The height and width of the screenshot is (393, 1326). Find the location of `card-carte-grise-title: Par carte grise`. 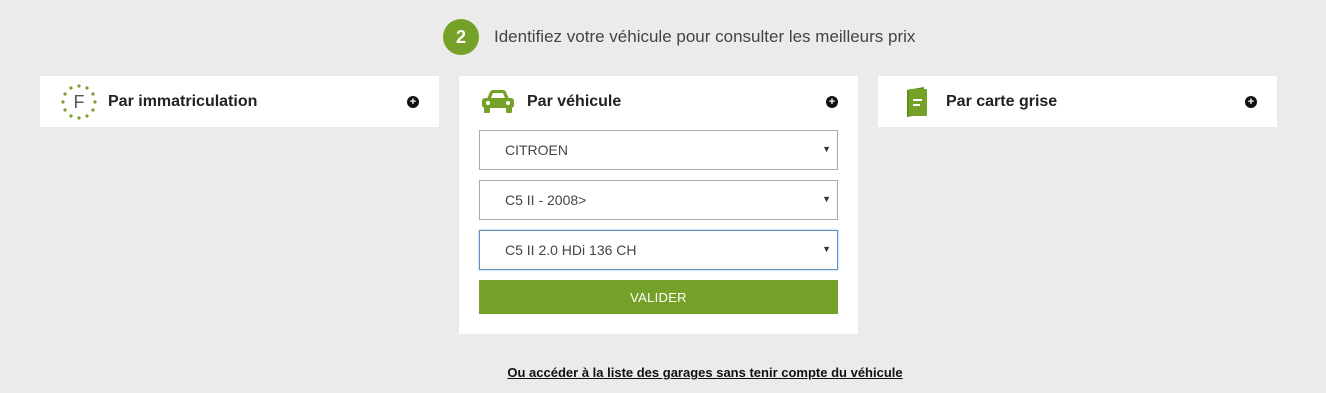

card-carte-grise-title: Par carte grise is located at coordinates (1002, 101).